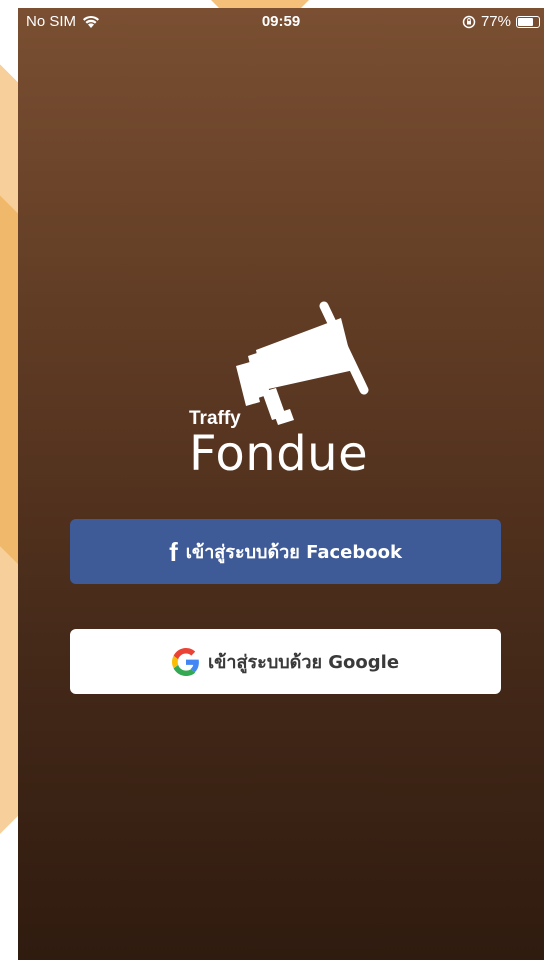  Describe the element at coordinates (185, 661) in the screenshot. I see `google-icon` at that location.